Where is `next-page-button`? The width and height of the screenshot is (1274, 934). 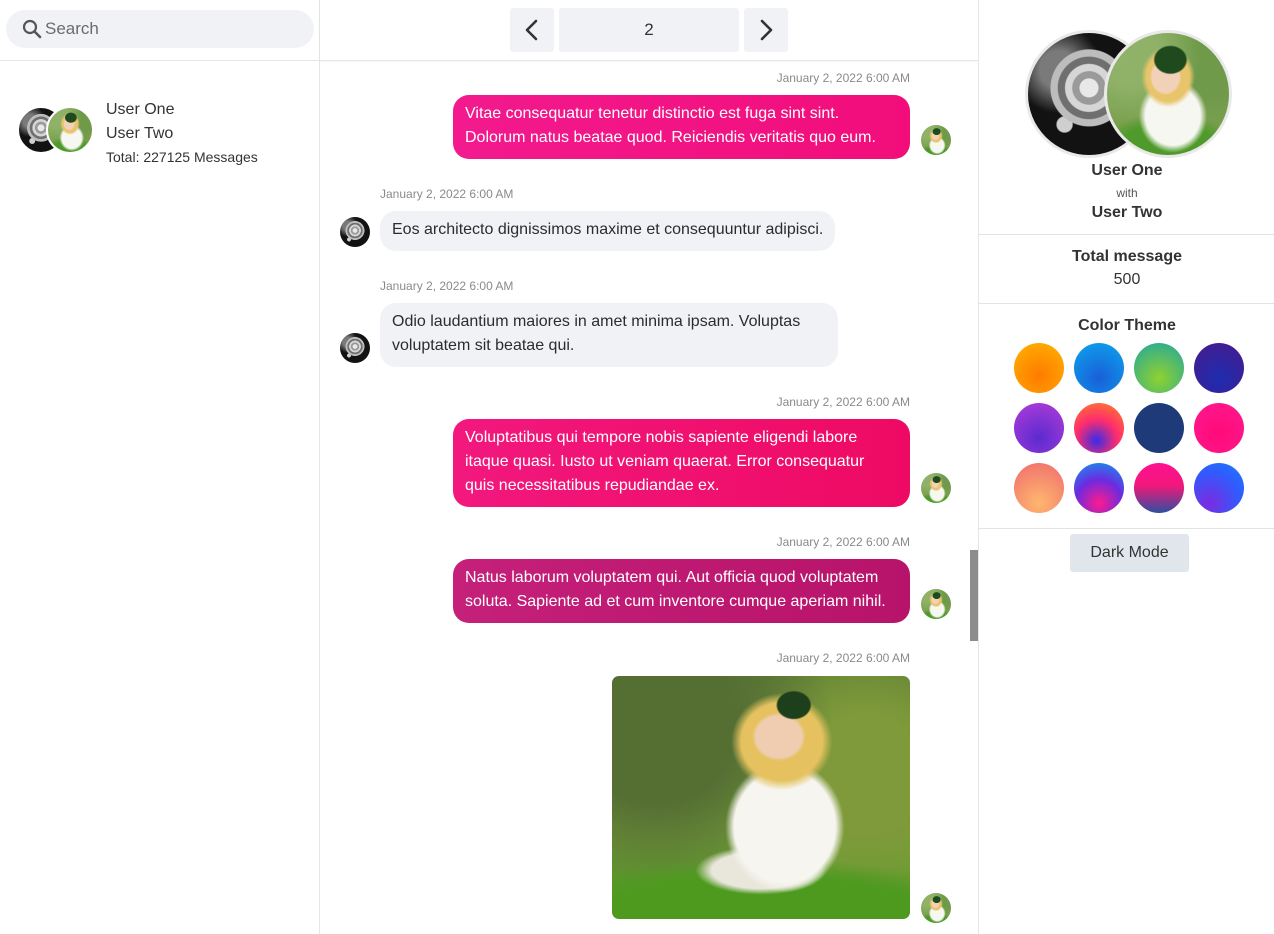
next-page-button is located at coordinates (766, 30).